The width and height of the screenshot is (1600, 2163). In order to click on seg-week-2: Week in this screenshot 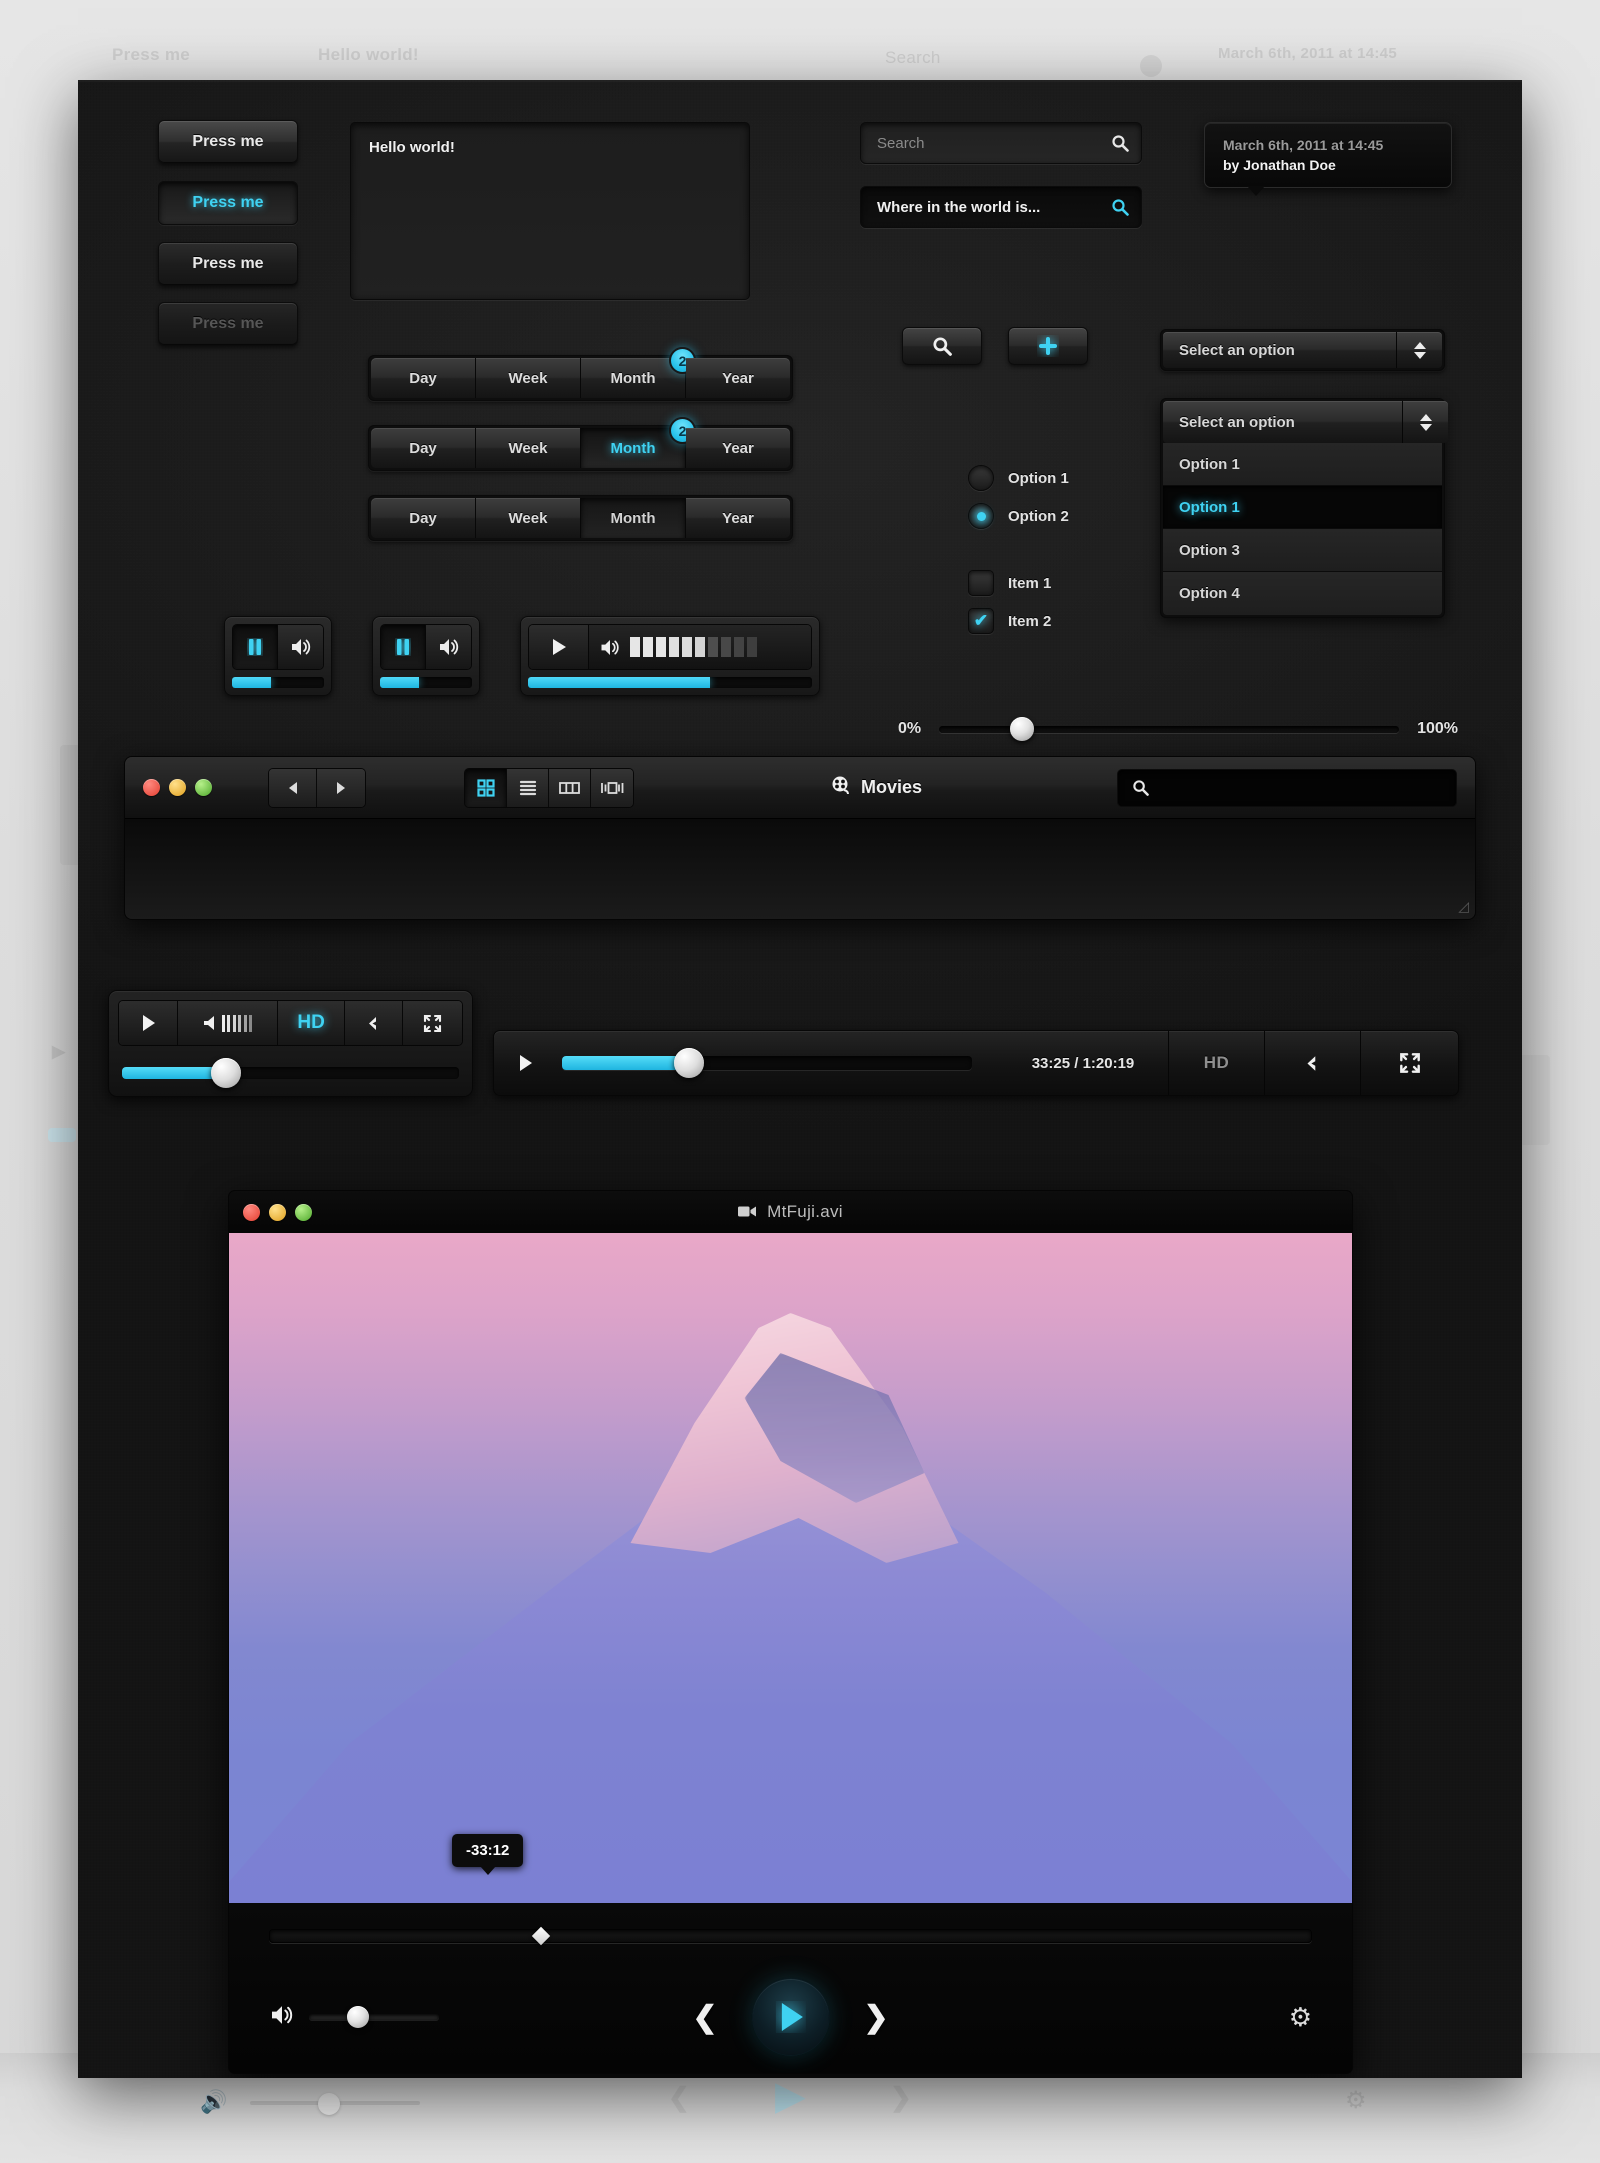, I will do `click(528, 448)`.